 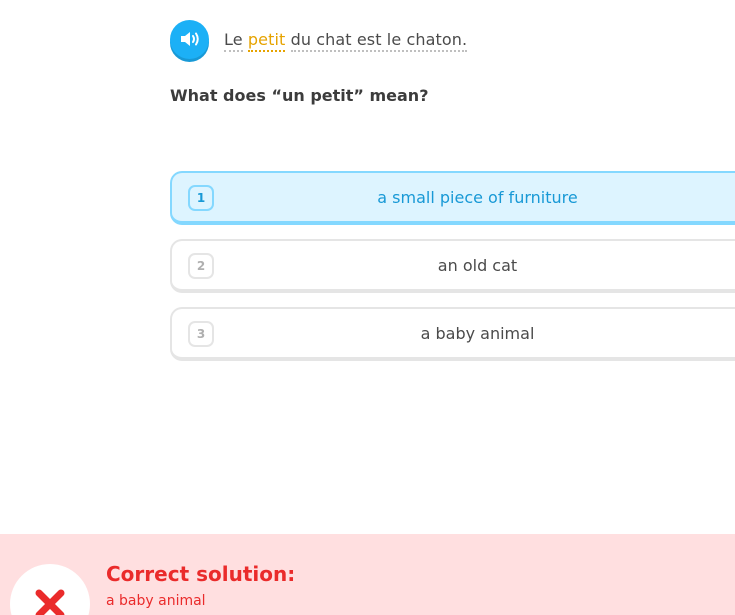 I want to click on choice-label: an old cat, so click(x=477, y=265).